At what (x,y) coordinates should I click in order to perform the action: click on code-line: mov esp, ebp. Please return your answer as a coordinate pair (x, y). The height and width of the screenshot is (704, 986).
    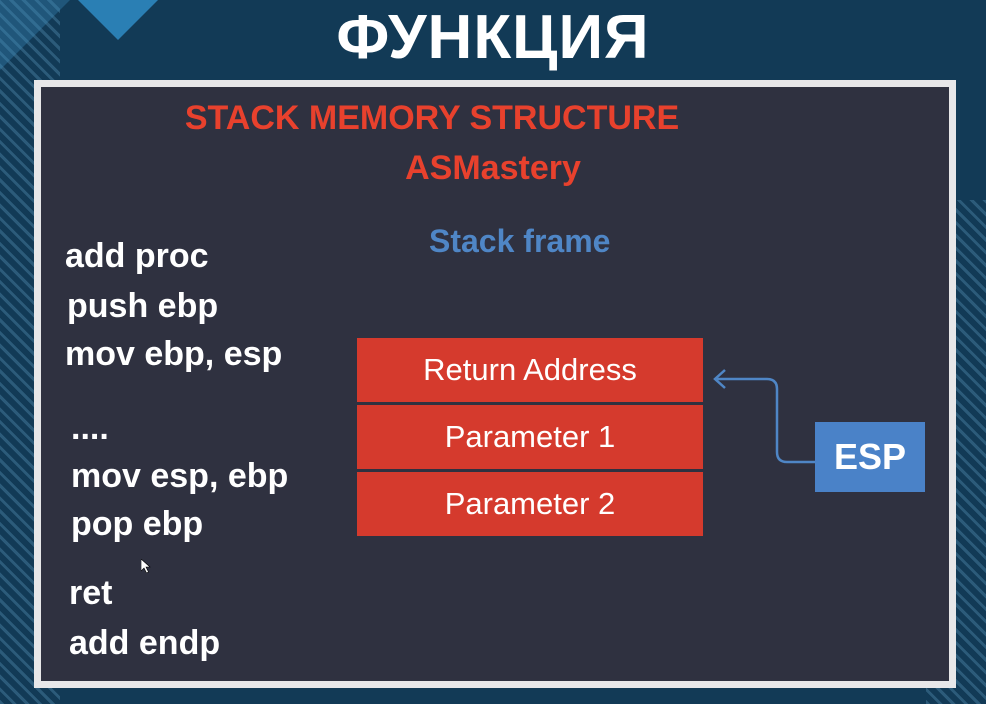
    Looking at the image, I should click on (180, 476).